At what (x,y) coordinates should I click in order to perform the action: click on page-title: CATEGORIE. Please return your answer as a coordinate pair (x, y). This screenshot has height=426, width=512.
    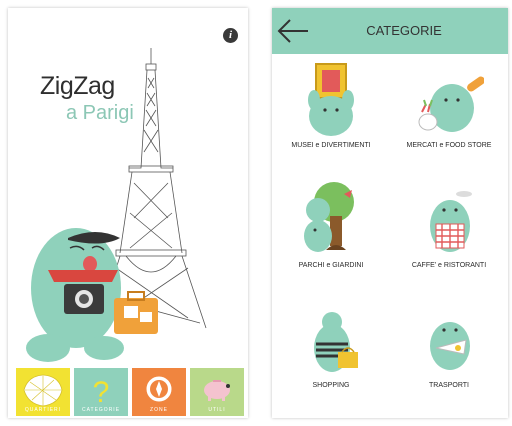
    Looking at the image, I should click on (404, 30).